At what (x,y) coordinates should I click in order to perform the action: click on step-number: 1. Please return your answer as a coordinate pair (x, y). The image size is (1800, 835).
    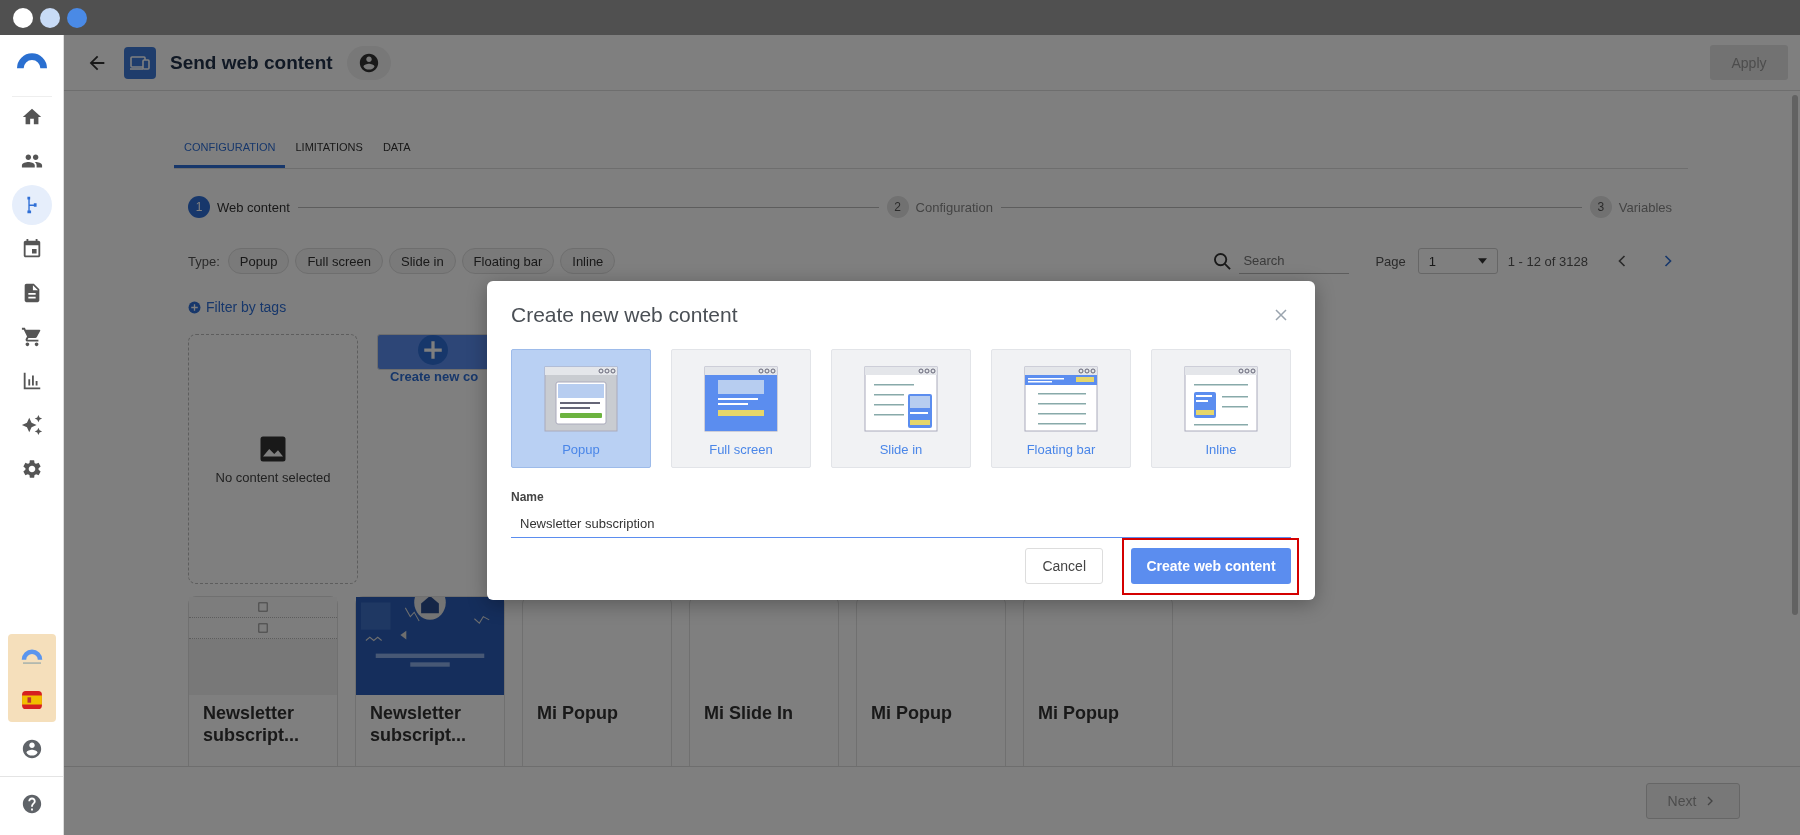
    Looking at the image, I should click on (199, 207).